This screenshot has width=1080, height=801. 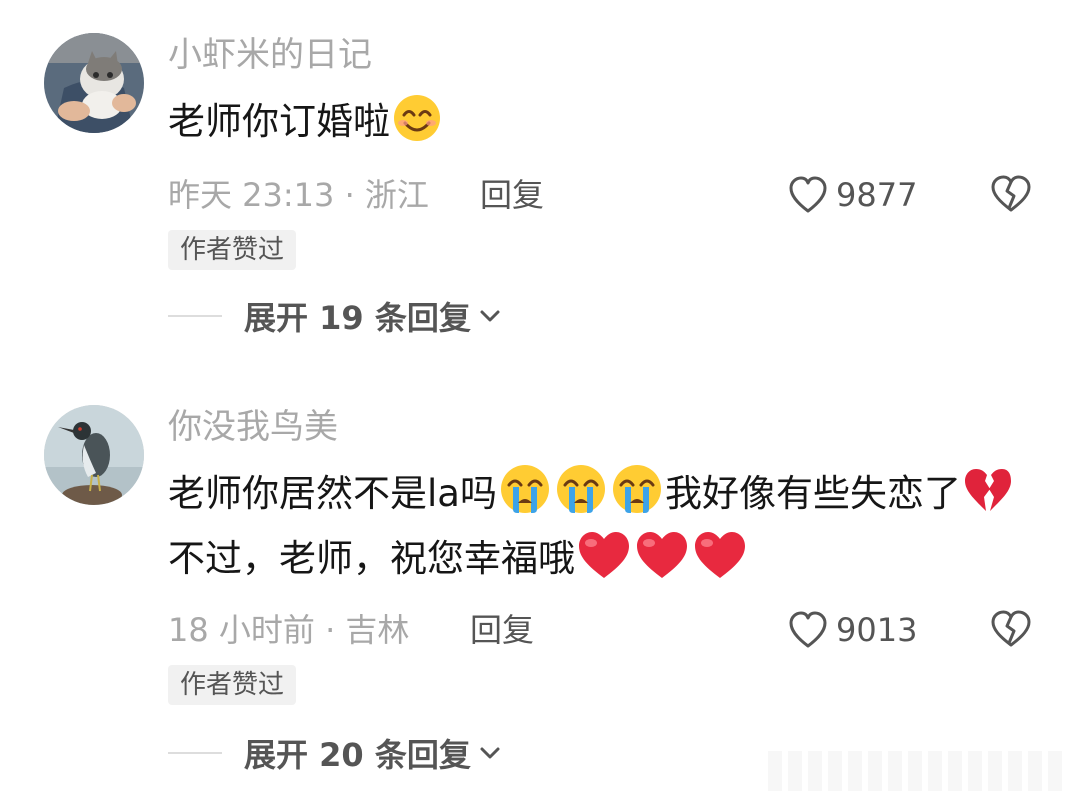 What do you see at coordinates (1011, 628) in the screenshot?
I see `broken-heart-icon` at bounding box center [1011, 628].